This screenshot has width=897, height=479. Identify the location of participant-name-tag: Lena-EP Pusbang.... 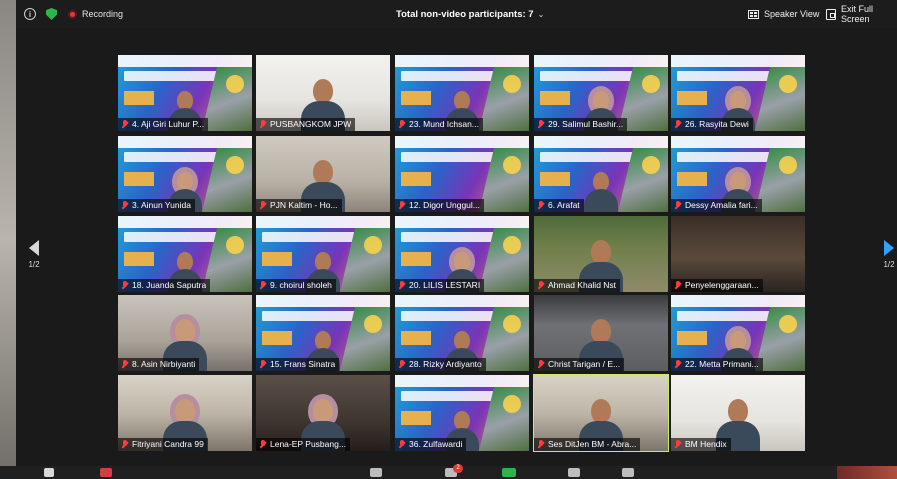
(303, 444).